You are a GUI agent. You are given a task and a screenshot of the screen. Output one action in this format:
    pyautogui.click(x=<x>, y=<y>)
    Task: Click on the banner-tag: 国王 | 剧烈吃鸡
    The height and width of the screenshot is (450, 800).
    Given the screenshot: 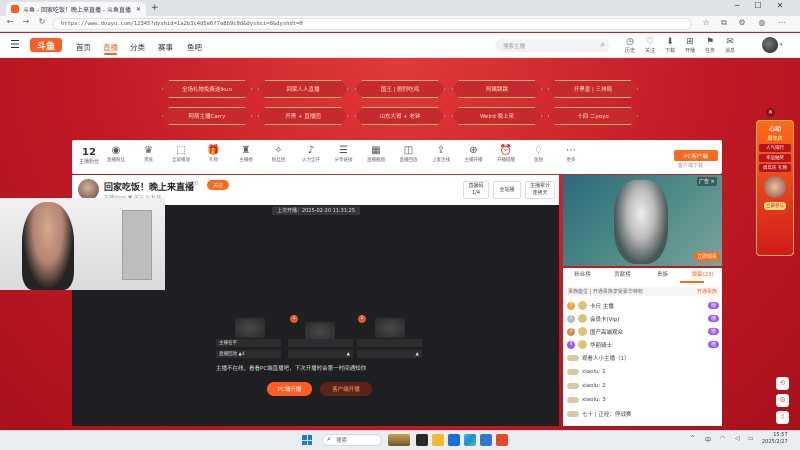 What is the action you would take?
    pyautogui.click(x=400, y=89)
    